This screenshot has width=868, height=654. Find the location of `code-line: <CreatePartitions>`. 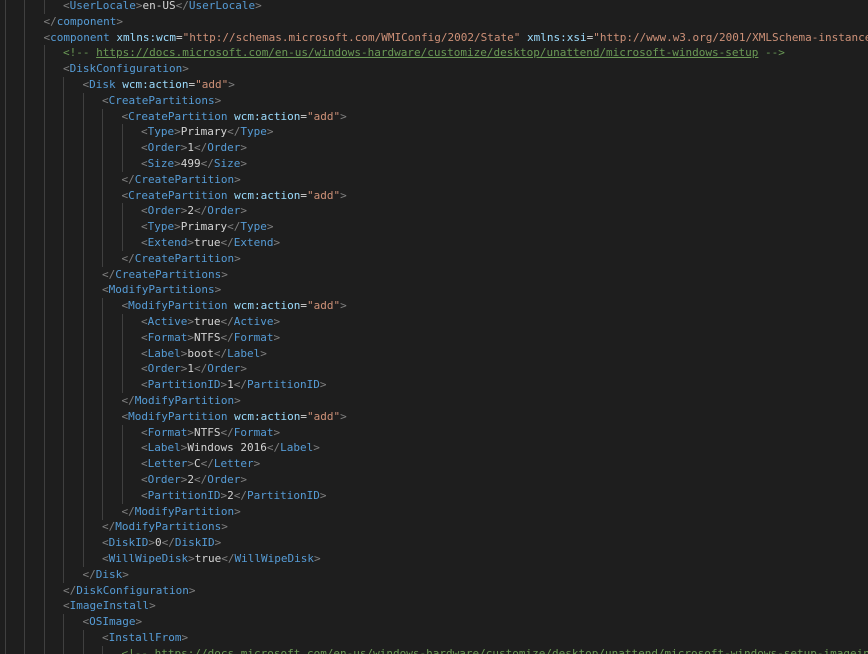

code-line: <CreatePartitions> is located at coordinates (434, 100).